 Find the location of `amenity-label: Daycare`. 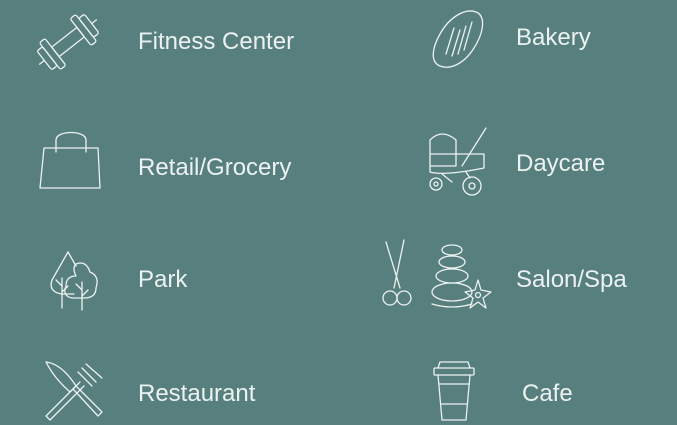

amenity-label: Daycare is located at coordinates (561, 163).